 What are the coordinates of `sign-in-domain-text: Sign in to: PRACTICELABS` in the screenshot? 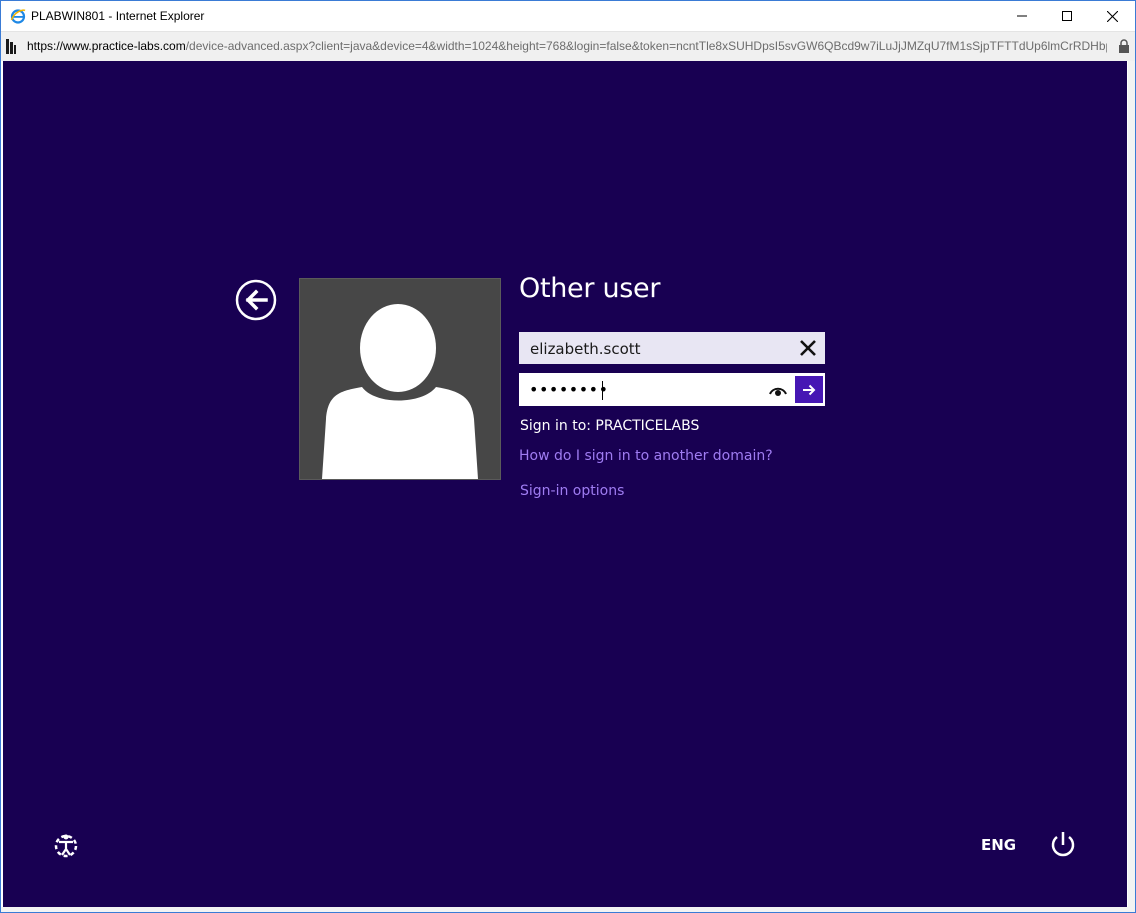 It's located at (610, 426).